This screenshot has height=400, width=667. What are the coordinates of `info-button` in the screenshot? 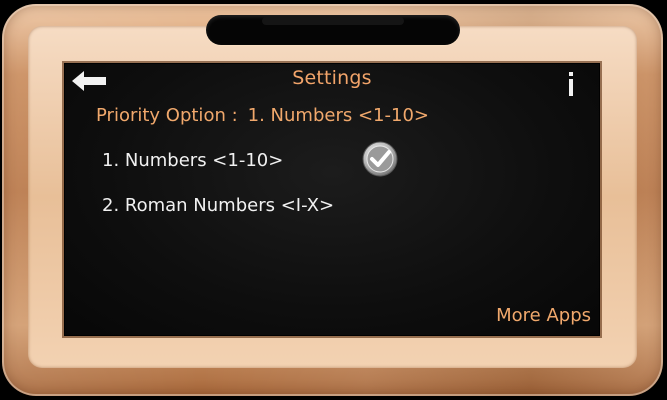 It's located at (571, 84).